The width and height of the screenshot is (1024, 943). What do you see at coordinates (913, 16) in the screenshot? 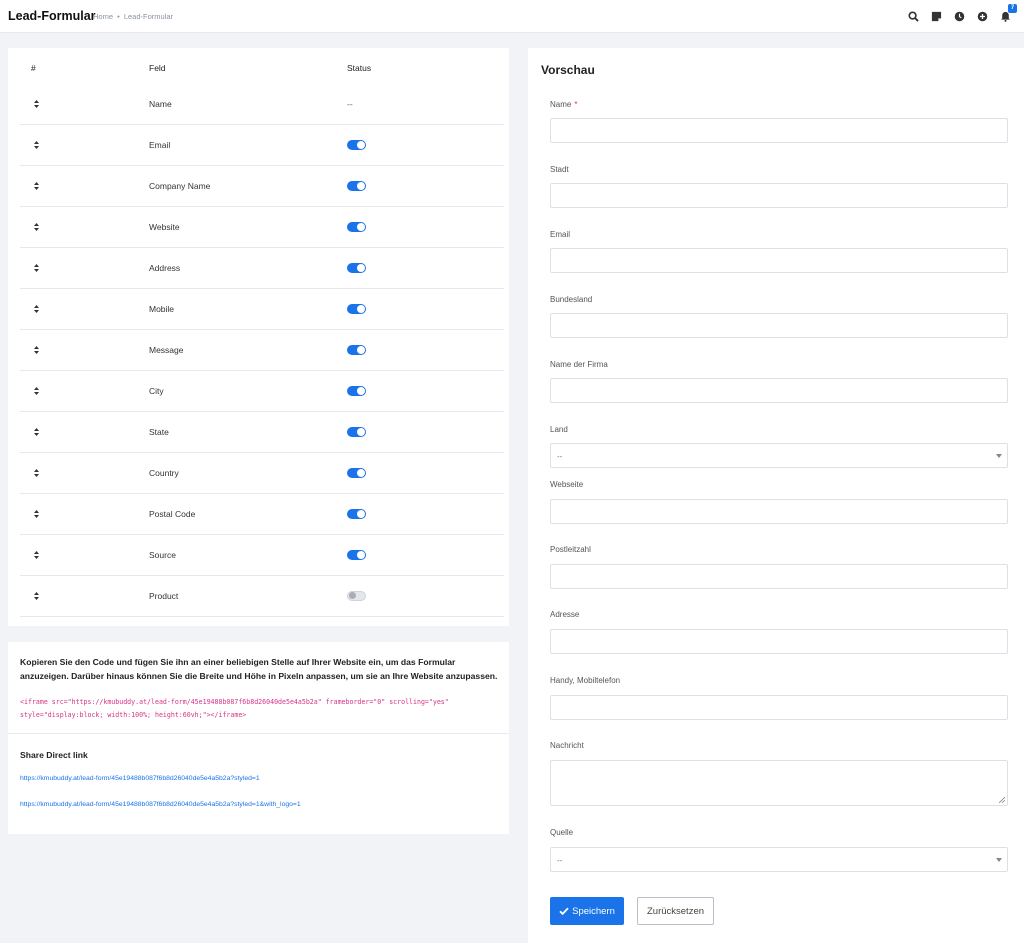
I see `search-icon` at bounding box center [913, 16].